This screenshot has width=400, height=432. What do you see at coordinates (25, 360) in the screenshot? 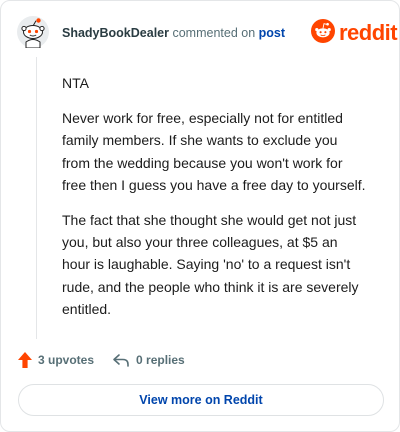
I see `upvote-arrow-icon` at bounding box center [25, 360].